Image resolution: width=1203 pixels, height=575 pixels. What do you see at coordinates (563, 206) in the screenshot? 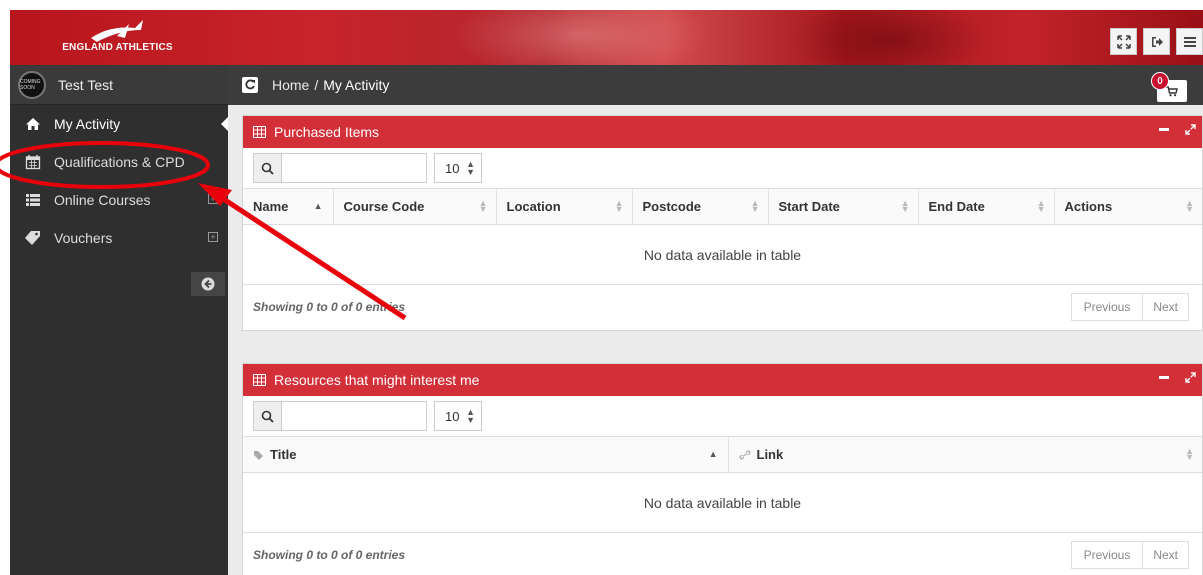
I see `column-header: Location ▲ ▼` at bounding box center [563, 206].